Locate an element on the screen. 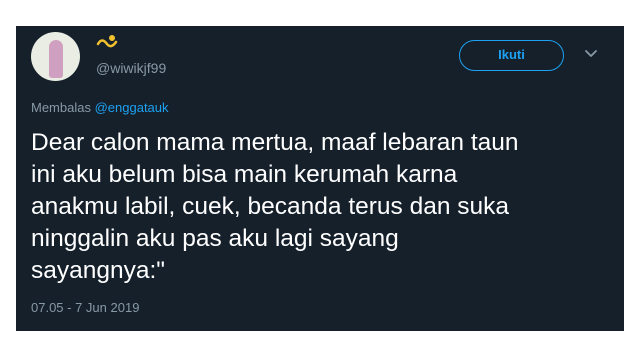 The image size is (640, 360). reply-prefix: Membalas is located at coordinates (61, 107).